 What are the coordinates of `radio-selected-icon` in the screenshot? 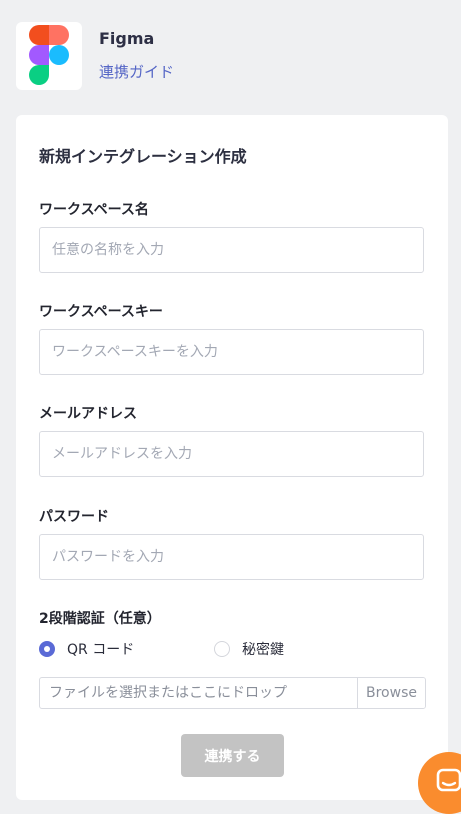 It's located at (47, 649).